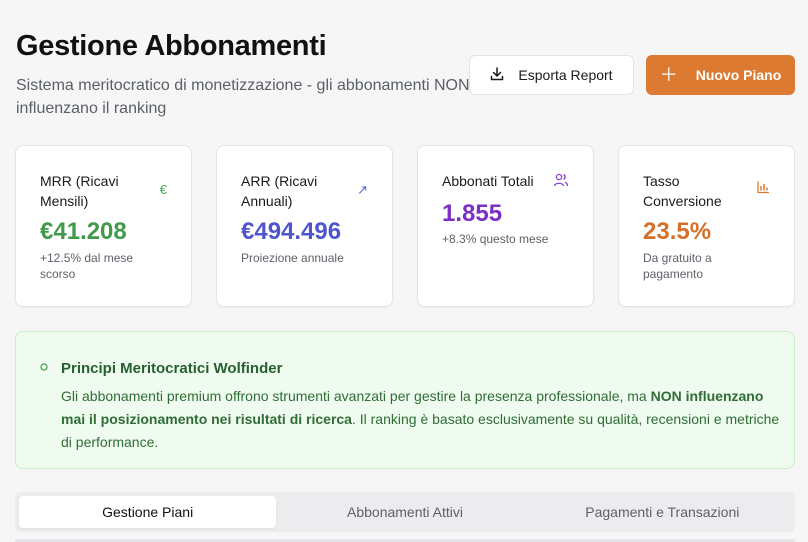 The height and width of the screenshot is (542, 808). I want to click on stat-label: Tasso Conversione, so click(682, 191).